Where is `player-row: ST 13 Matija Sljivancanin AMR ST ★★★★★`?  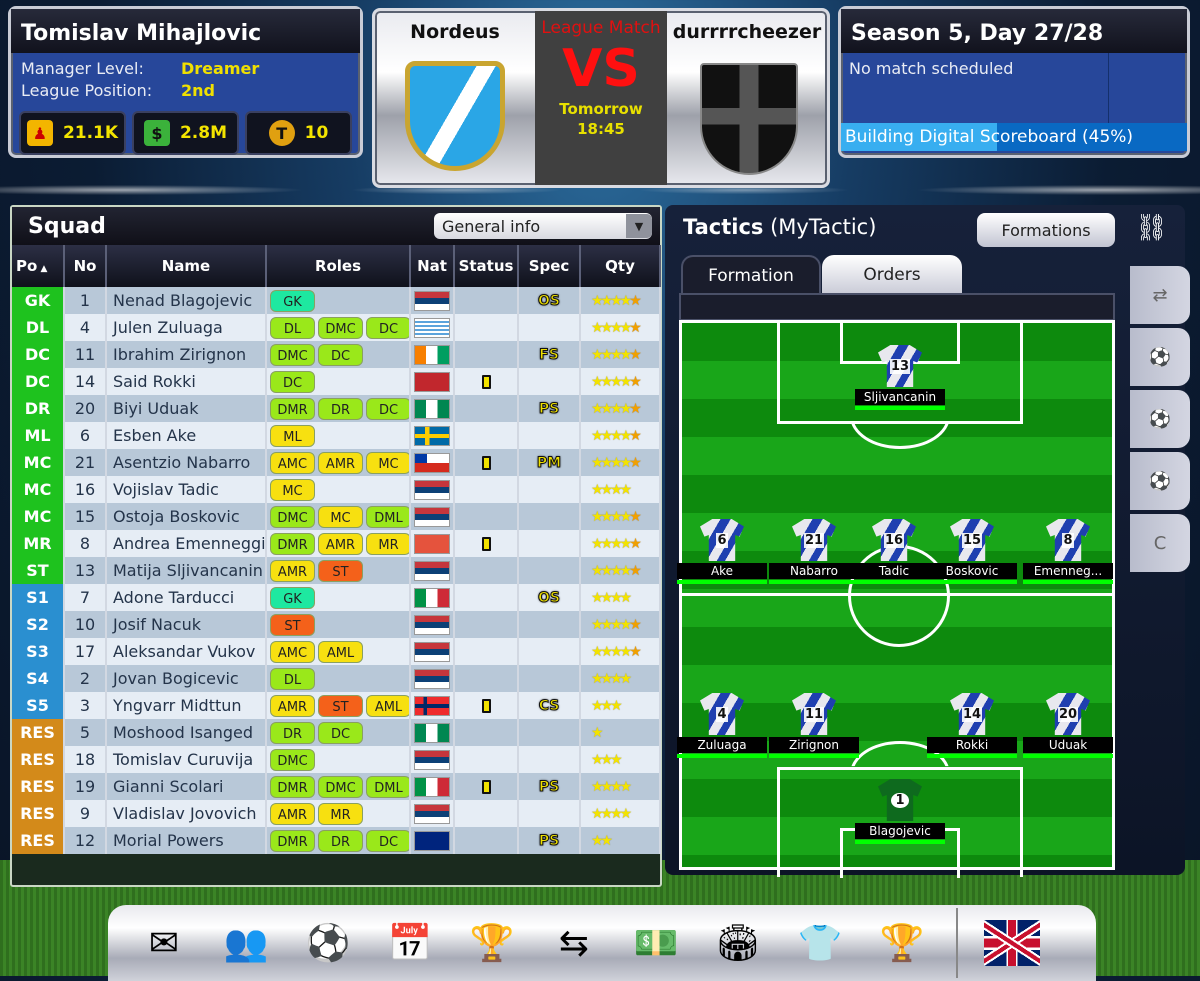 player-row: ST 13 Matija Sljivancanin AMR ST ★★★★★ is located at coordinates (336, 570).